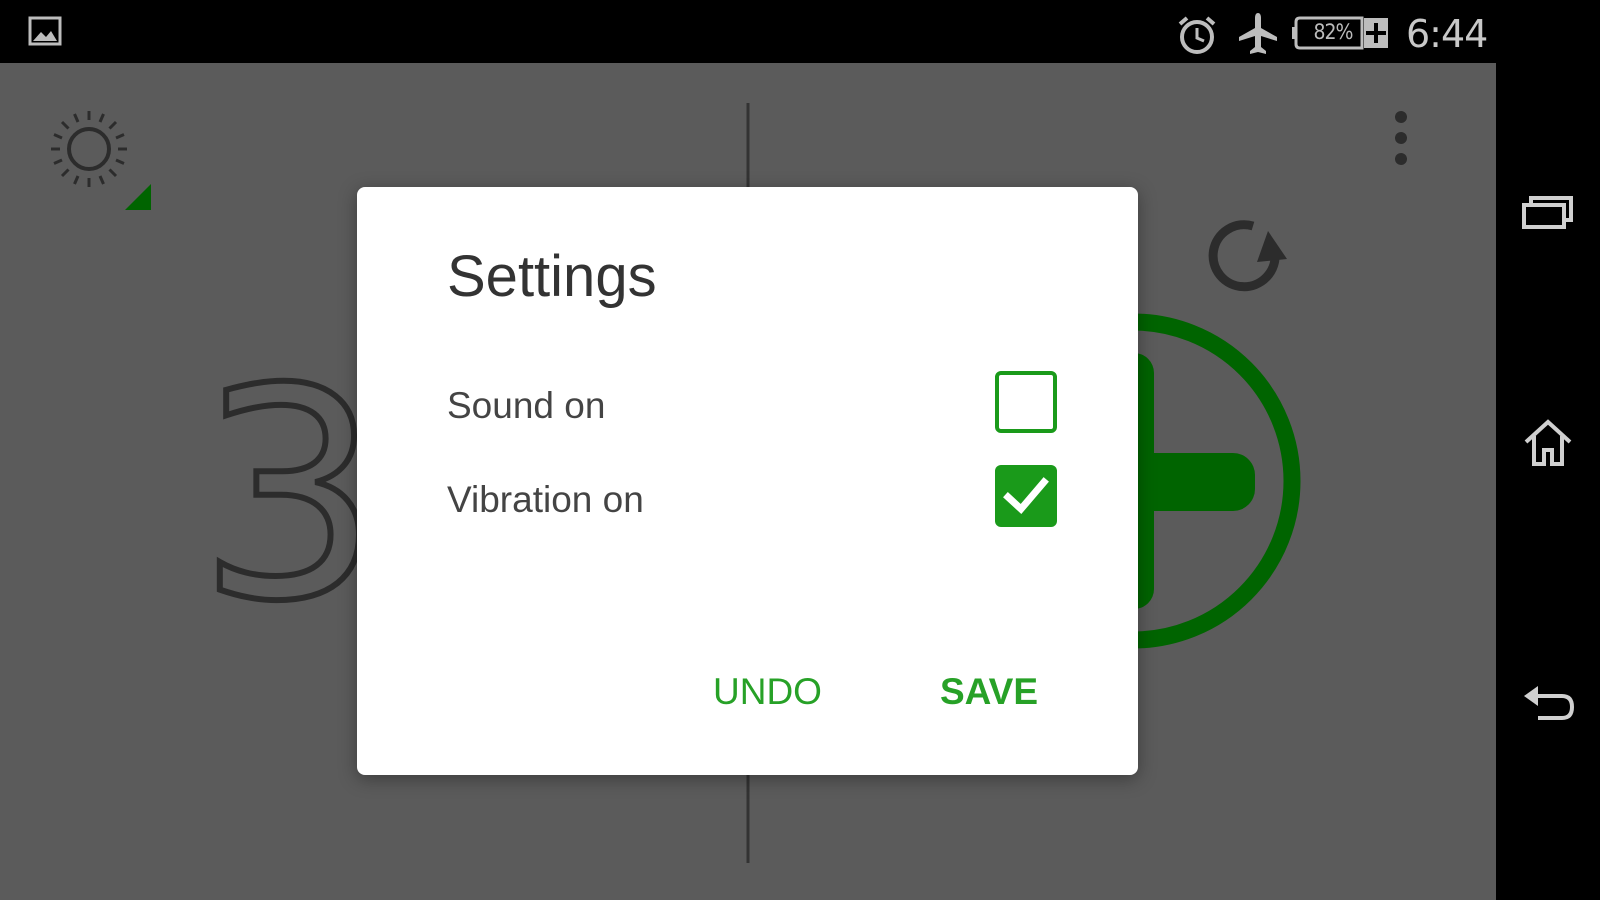 The height and width of the screenshot is (900, 1600). What do you see at coordinates (1548, 442) in the screenshot?
I see `home-icon` at bounding box center [1548, 442].